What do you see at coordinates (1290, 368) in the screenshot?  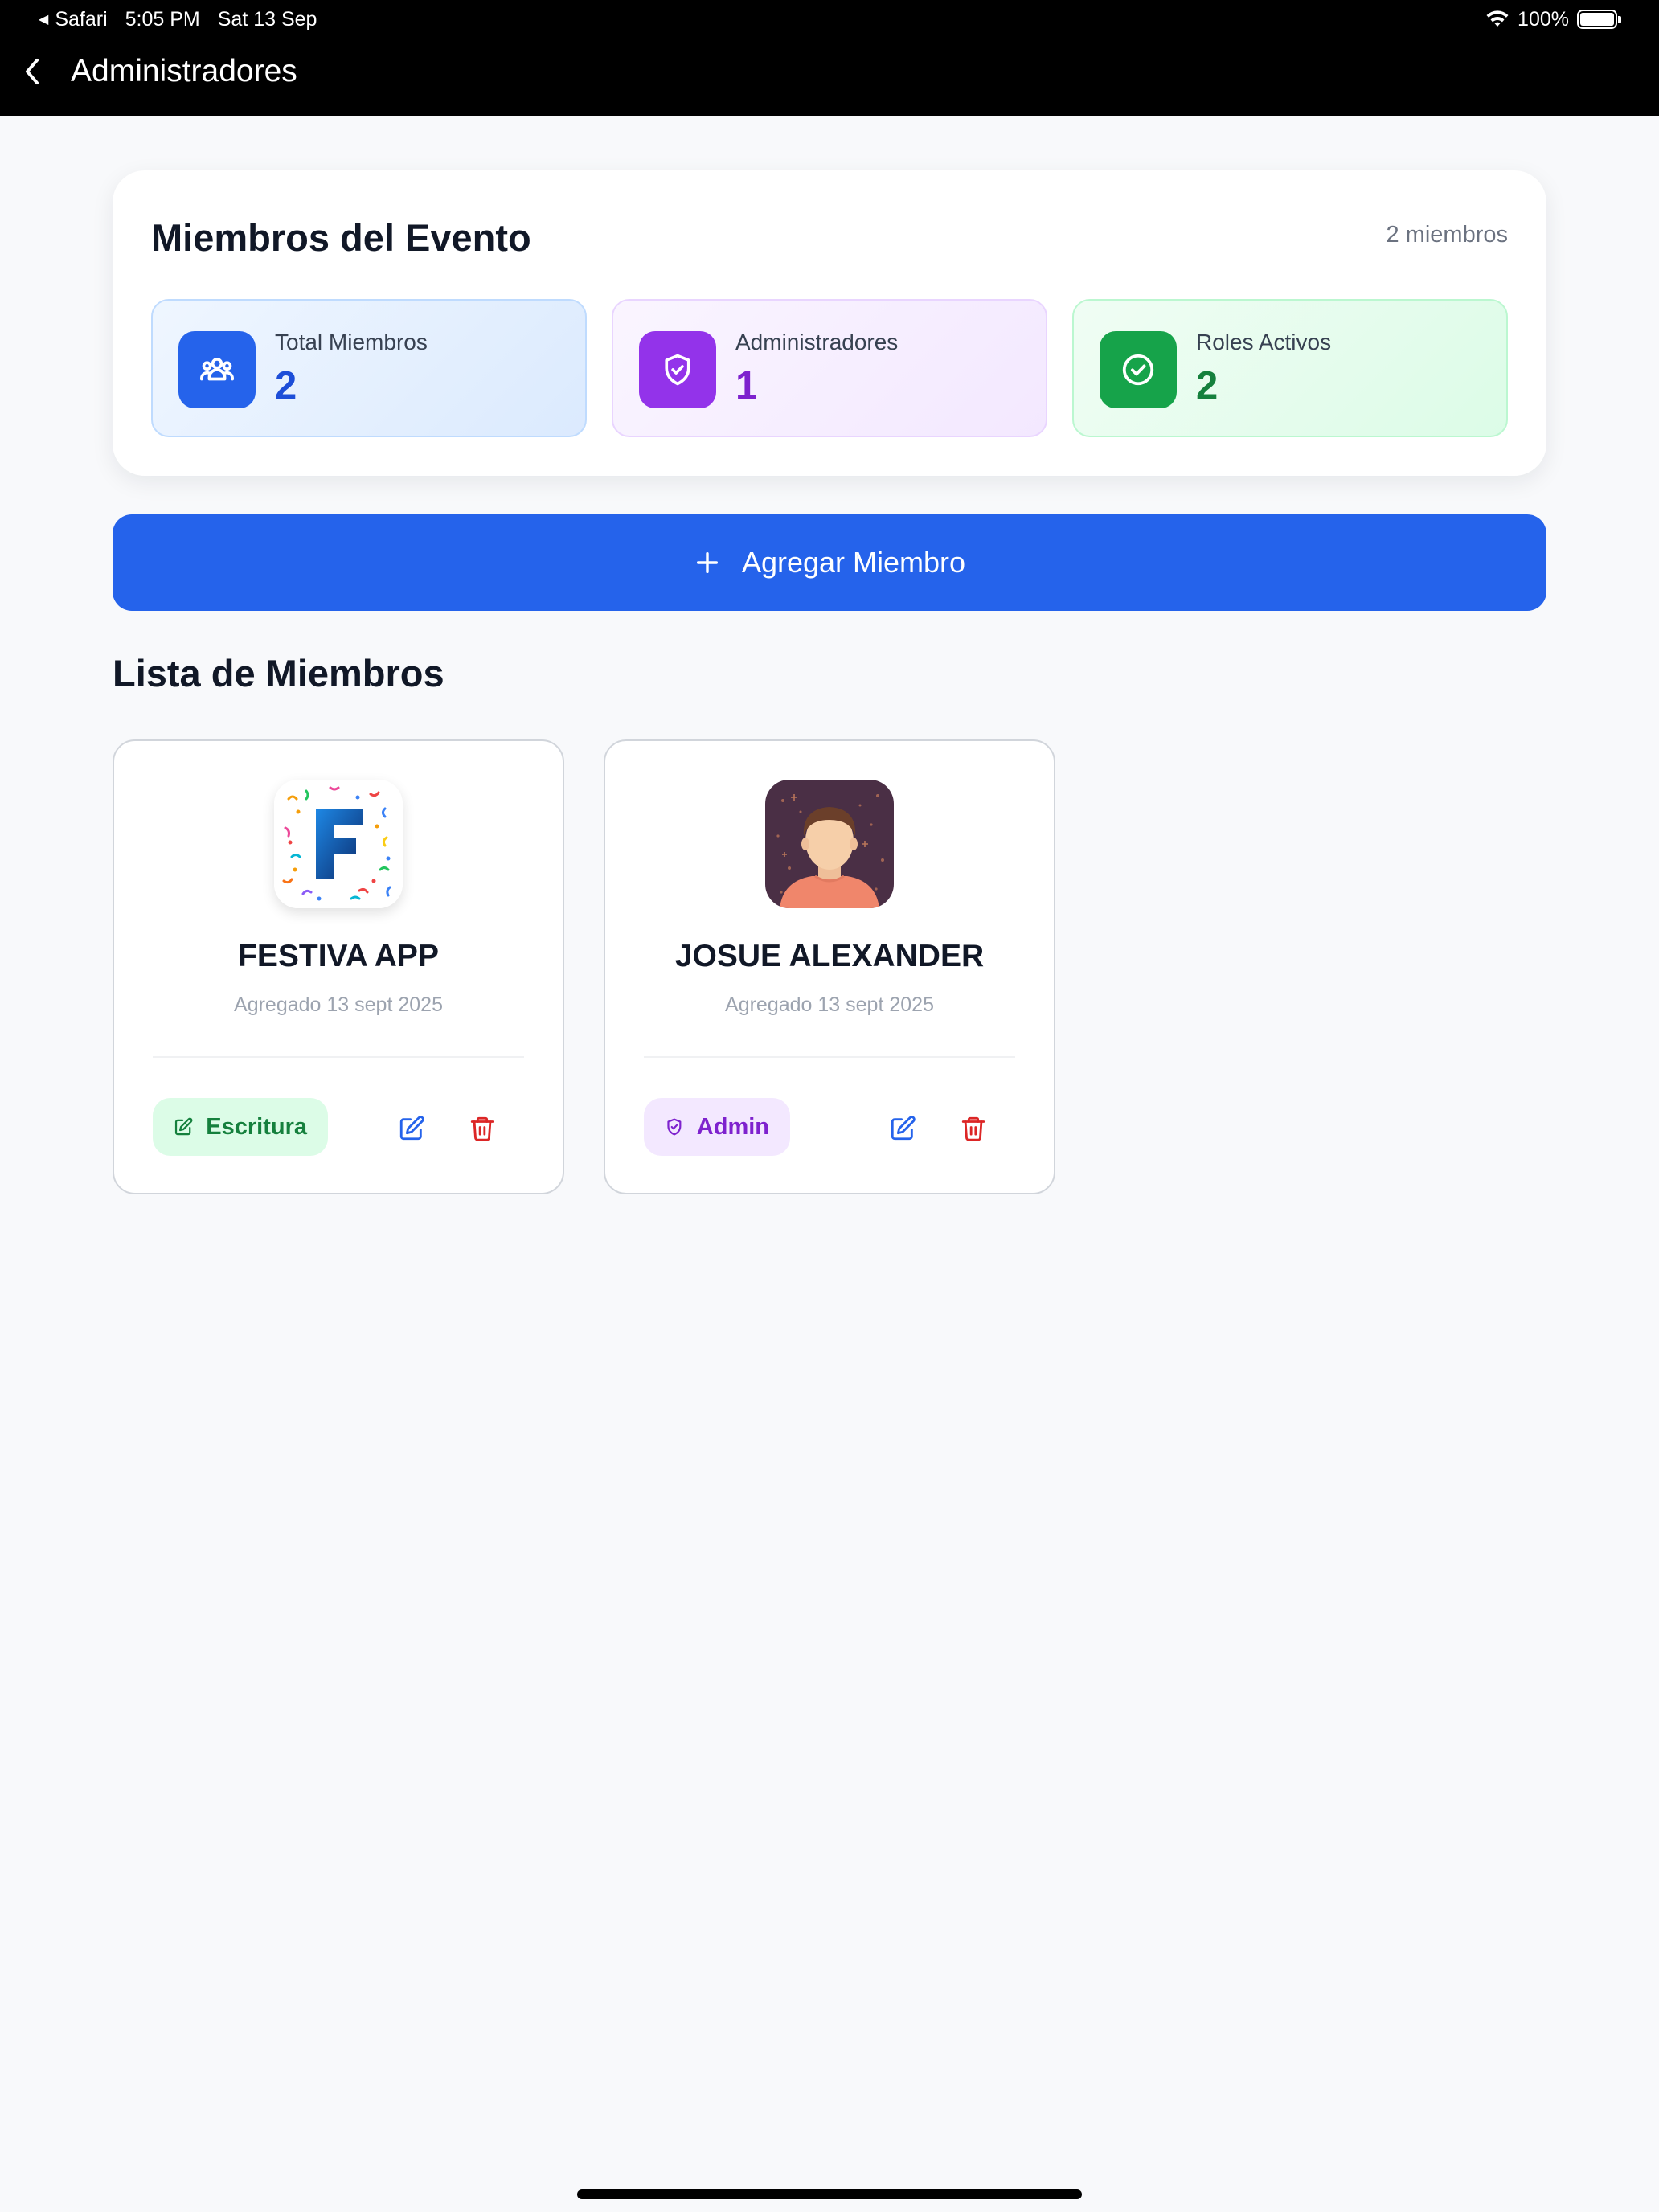 I see `stat-active-roles: Roles Activos 2` at bounding box center [1290, 368].